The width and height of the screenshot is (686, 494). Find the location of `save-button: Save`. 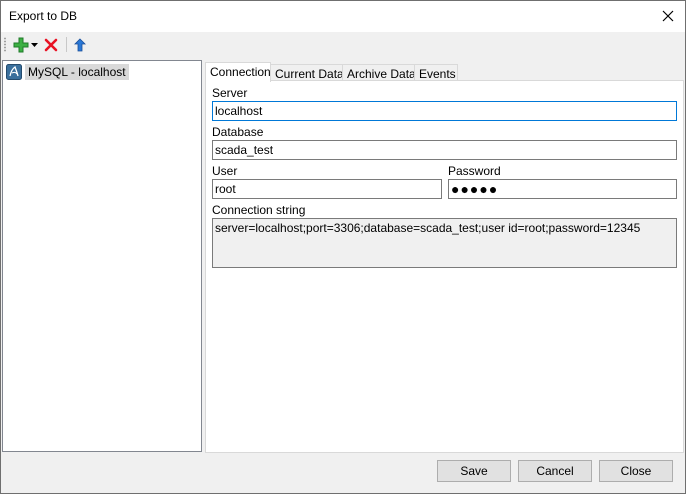

save-button: Save is located at coordinates (474, 471).